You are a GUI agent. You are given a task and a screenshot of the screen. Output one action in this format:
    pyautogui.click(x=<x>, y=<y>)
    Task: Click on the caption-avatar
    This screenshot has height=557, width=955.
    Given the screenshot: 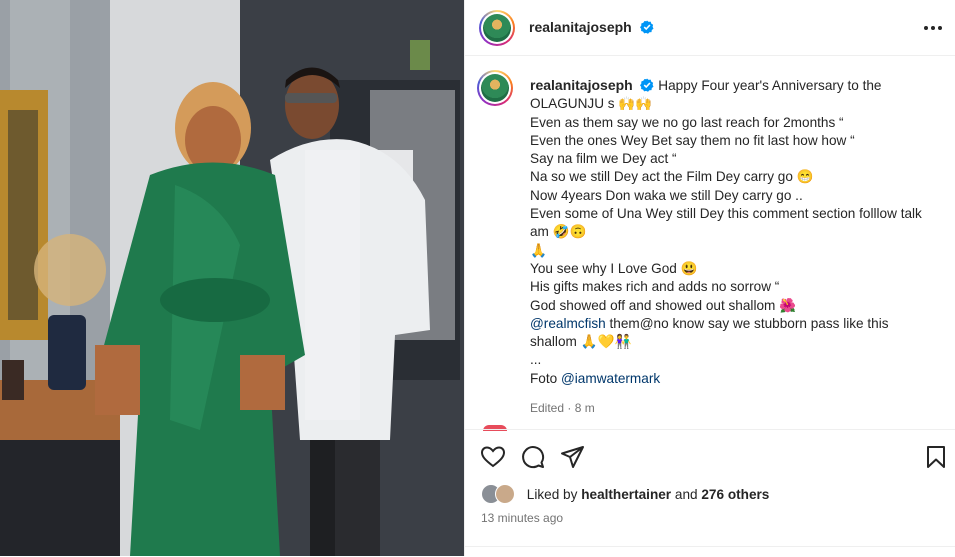 What is the action you would take?
    pyautogui.click(x=495, y=88)
    